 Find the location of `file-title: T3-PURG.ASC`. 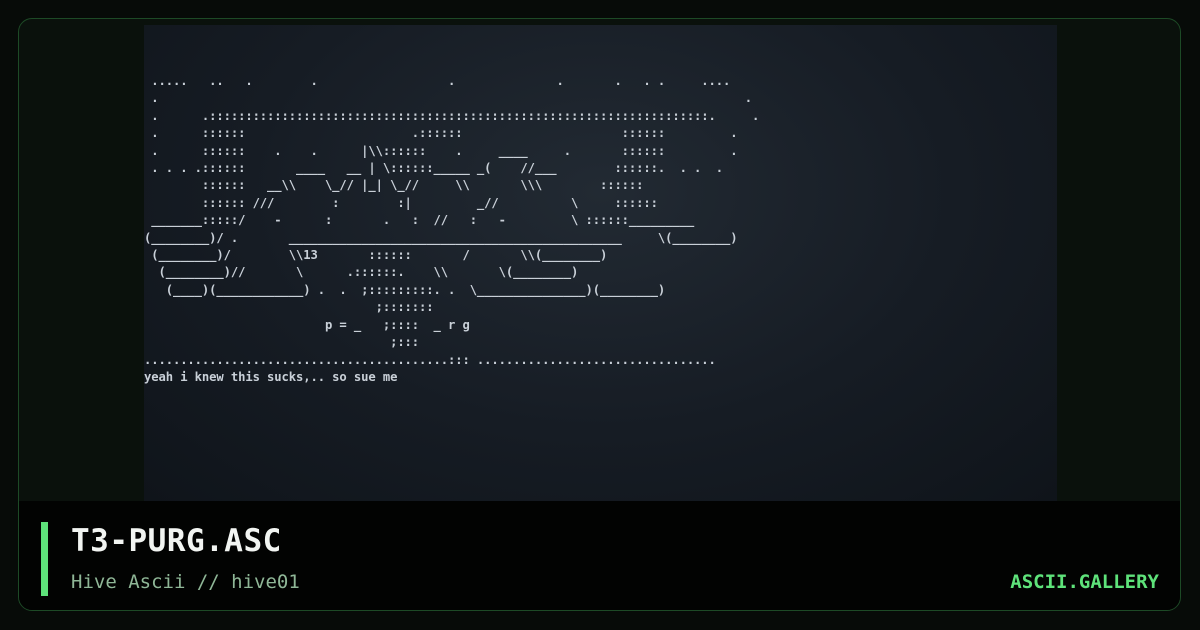

file-title: T3-PURG.ASC is located at coordinates (176, 541).